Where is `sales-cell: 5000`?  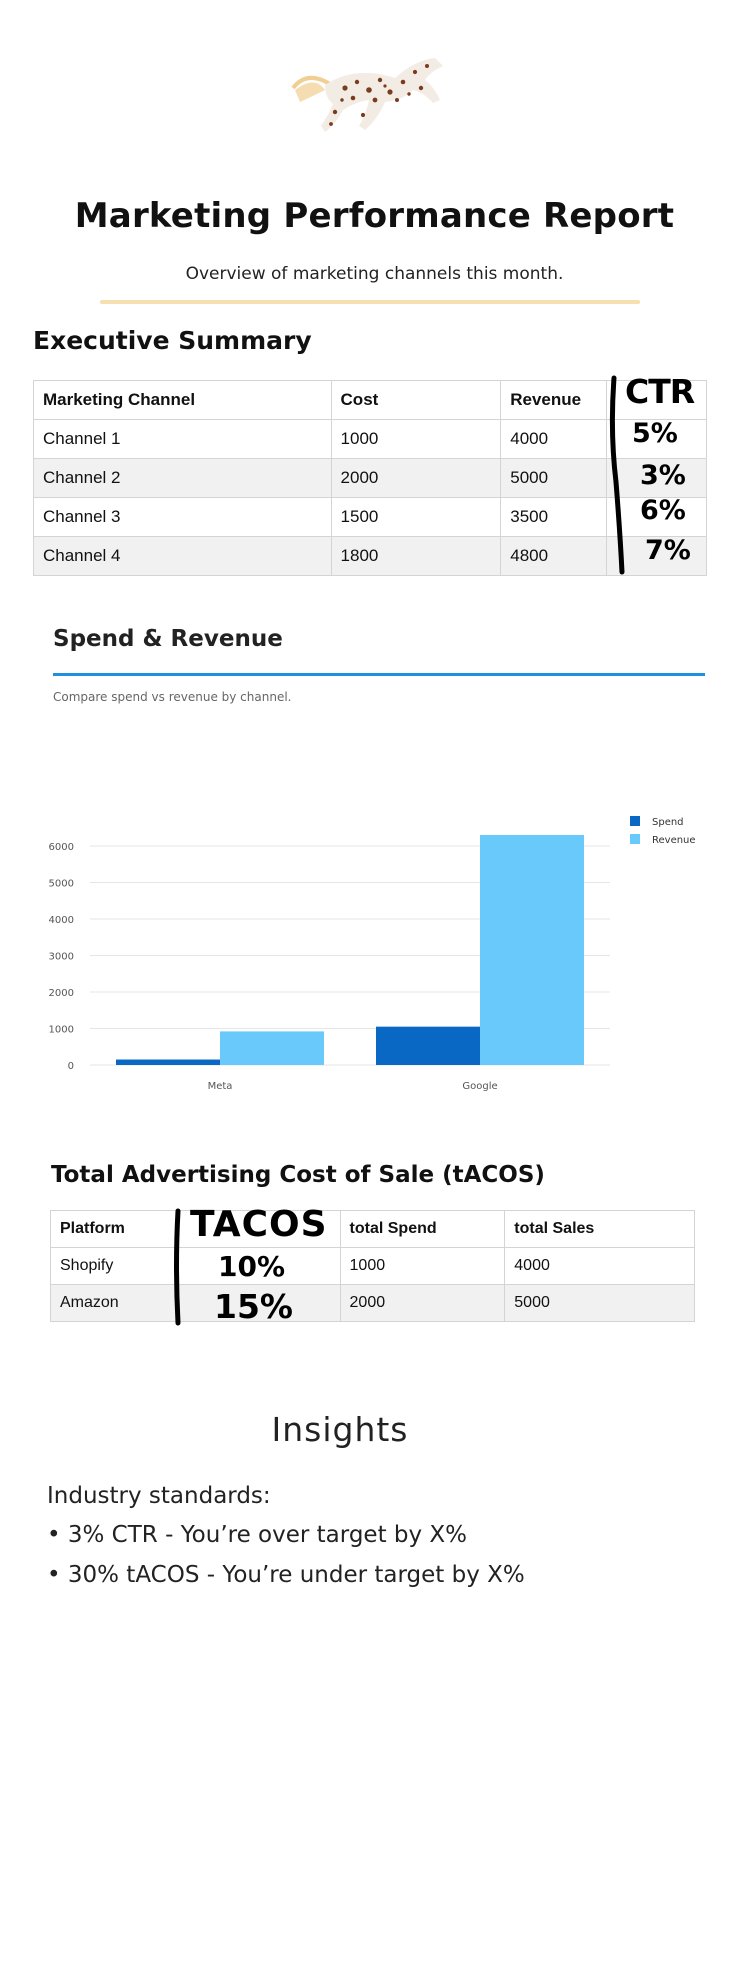 sales-cell: 5000 is located at coordinates (599, 1303).